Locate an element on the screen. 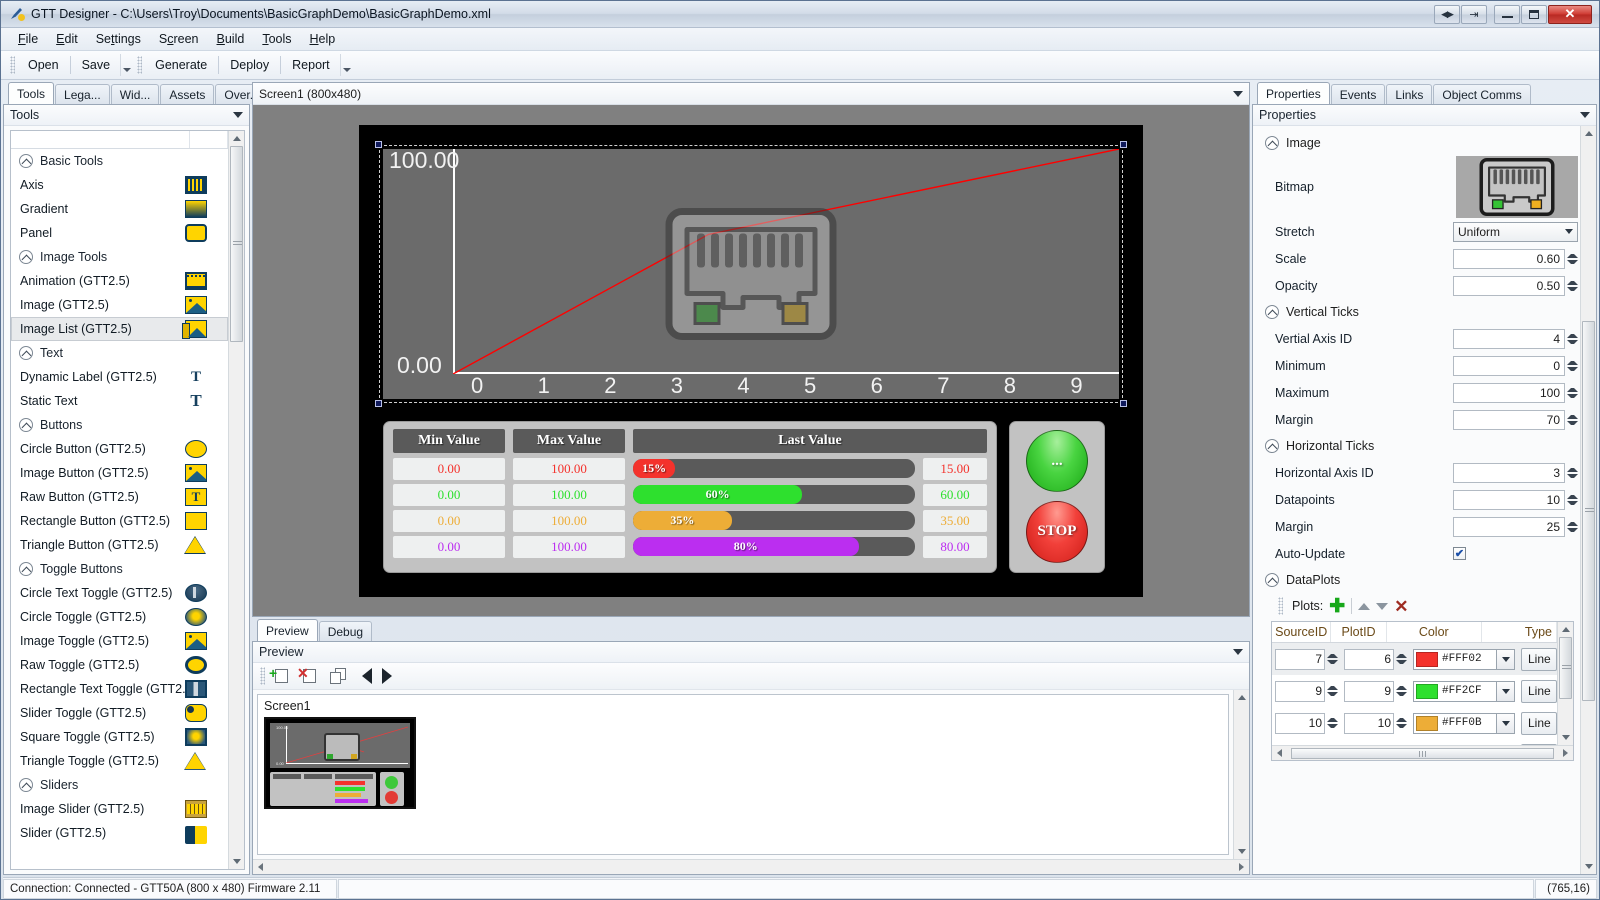 The height and width of the screenshot is (900, 1600). add-plot-icon: ✚ is located at coordinates (1337, 606).